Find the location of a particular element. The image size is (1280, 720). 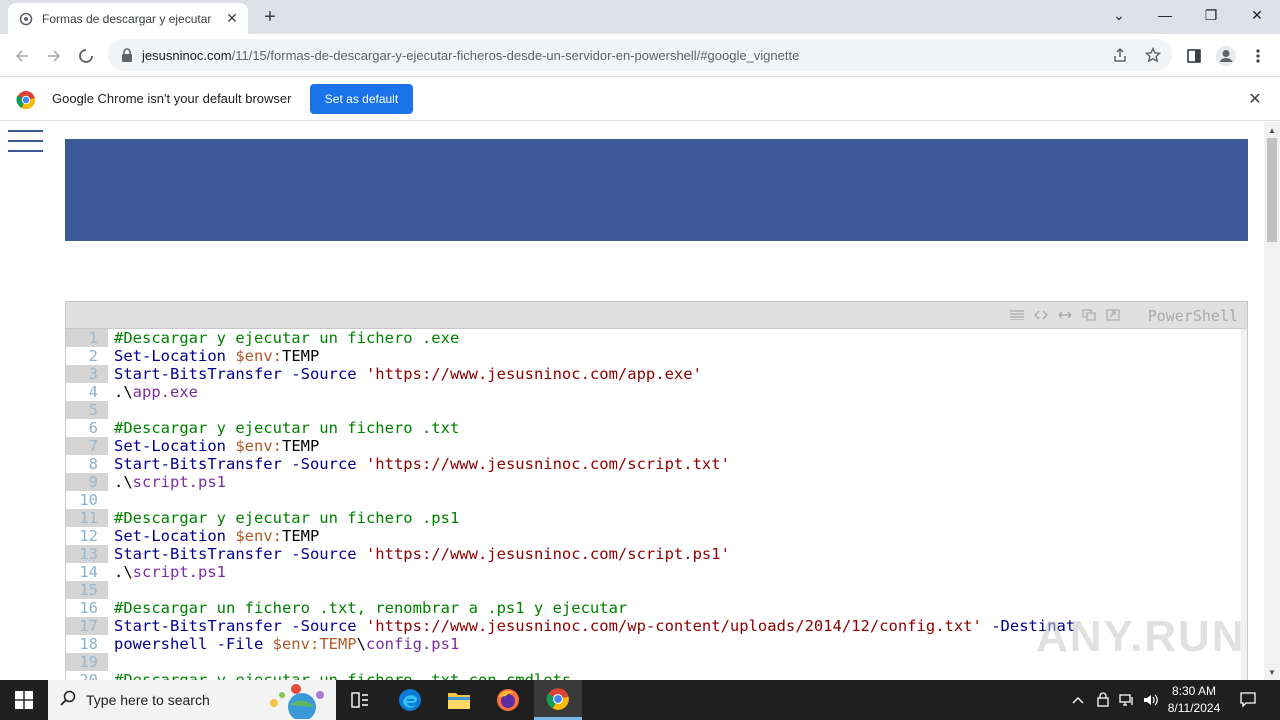

stop-loading-icon is located at coordinates (86, 56).